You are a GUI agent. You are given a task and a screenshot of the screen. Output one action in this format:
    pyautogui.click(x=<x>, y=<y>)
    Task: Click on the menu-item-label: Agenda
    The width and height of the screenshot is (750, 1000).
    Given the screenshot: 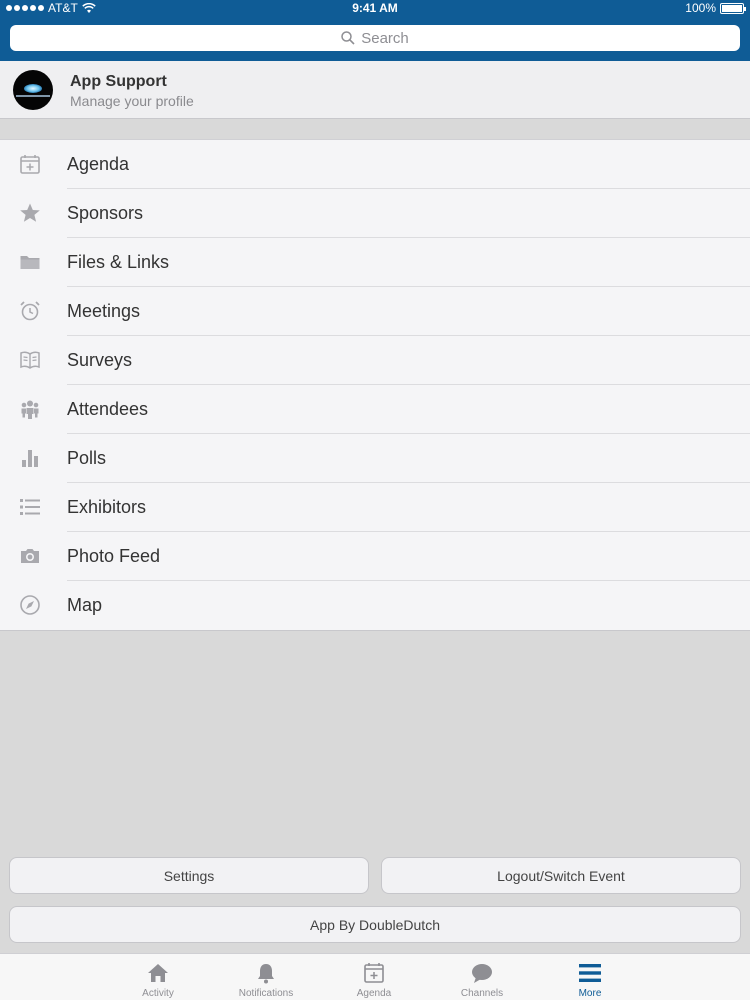 What is the action you would take?
    pyautogui.click(x=98, y=164)
    